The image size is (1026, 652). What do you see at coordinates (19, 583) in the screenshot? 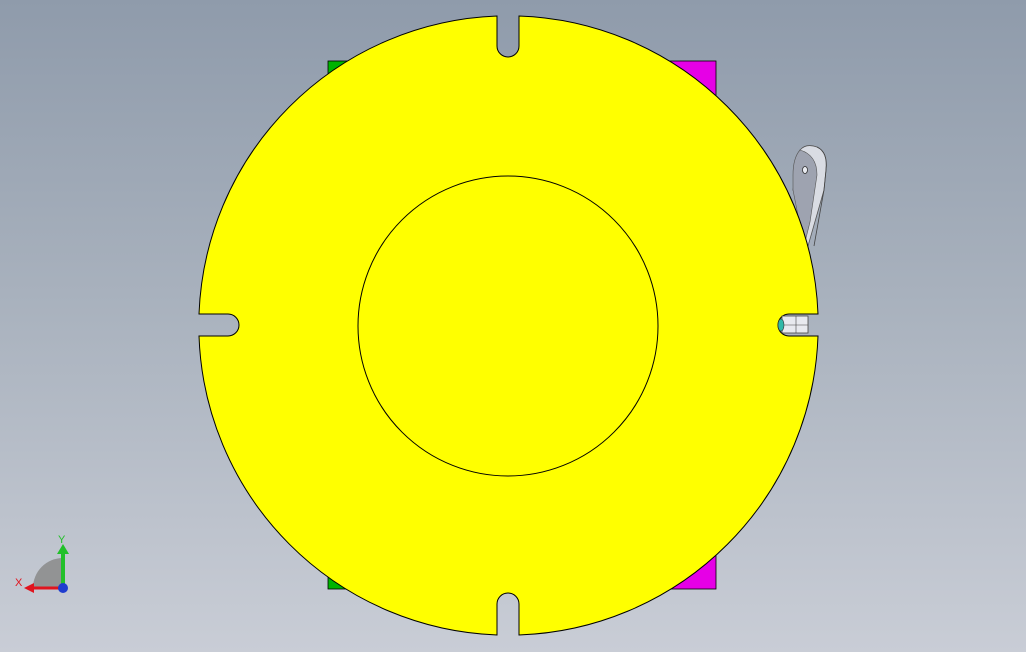
I see `triad-x-label: X` at bounding box center [19, 583].